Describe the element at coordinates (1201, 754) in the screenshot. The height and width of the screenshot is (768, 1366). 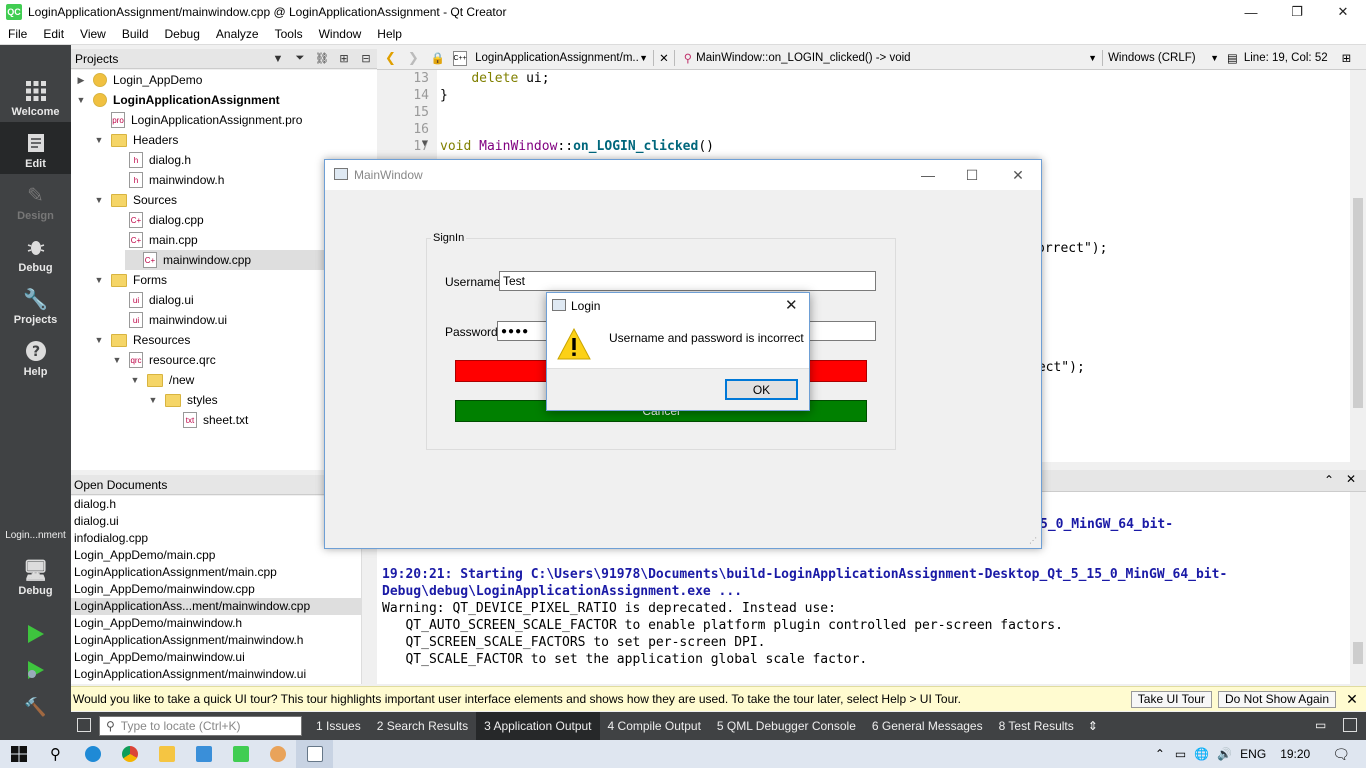
I see `network-icon: 🌐` at that location.